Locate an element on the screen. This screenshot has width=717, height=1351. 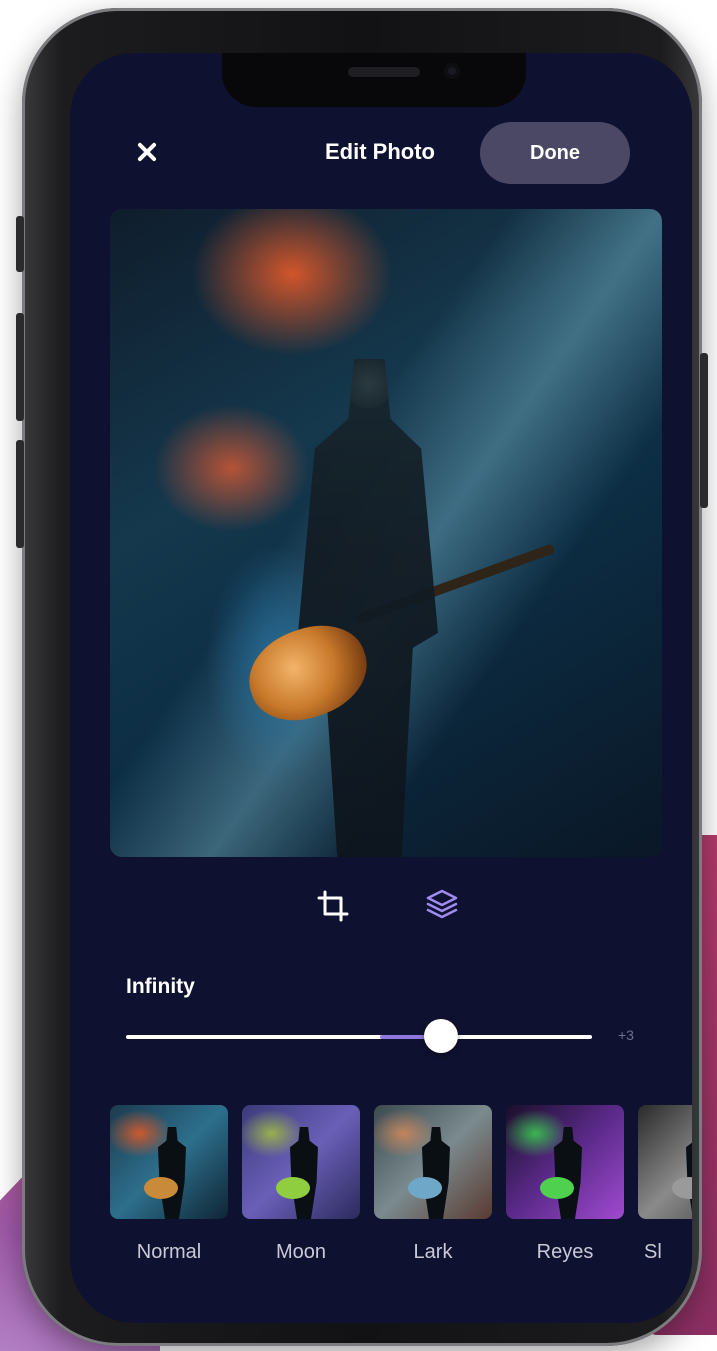
filter-label: Moon is located at coordinates (301, 1252).